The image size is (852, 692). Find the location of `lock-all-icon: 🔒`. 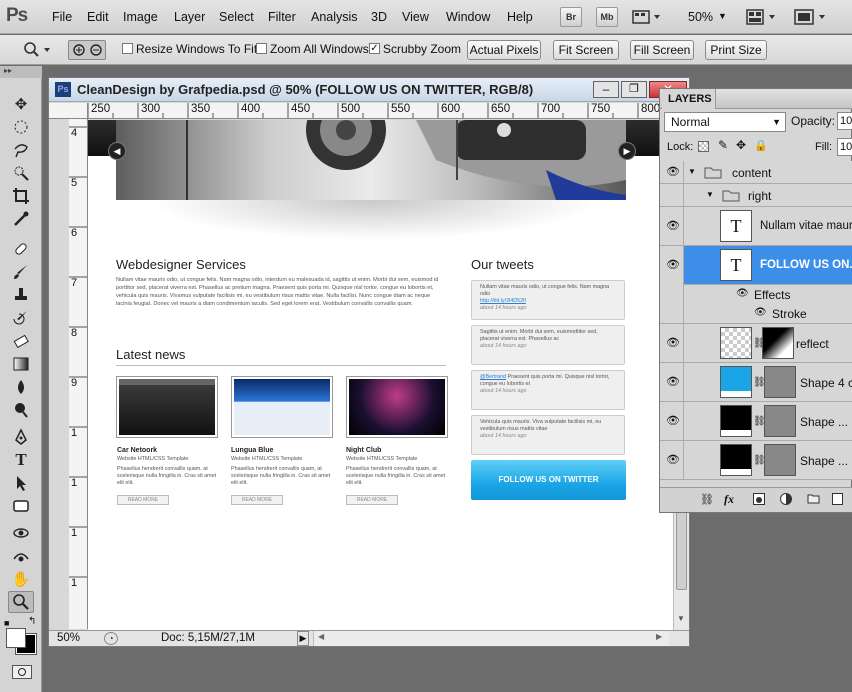

lock-all-icon: 🔒 is located at coordinates (761, 145).